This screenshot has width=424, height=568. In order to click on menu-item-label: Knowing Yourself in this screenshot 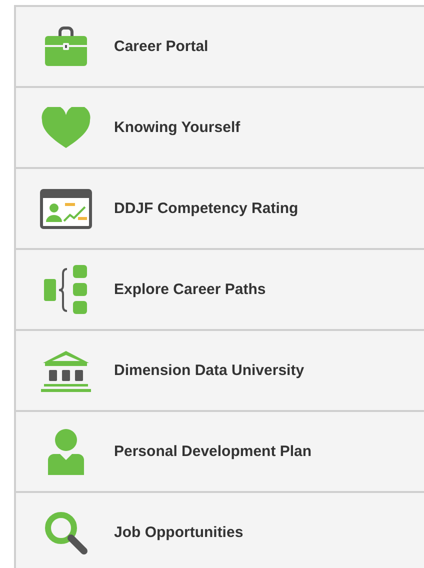, I will do `click(177, 127)`.